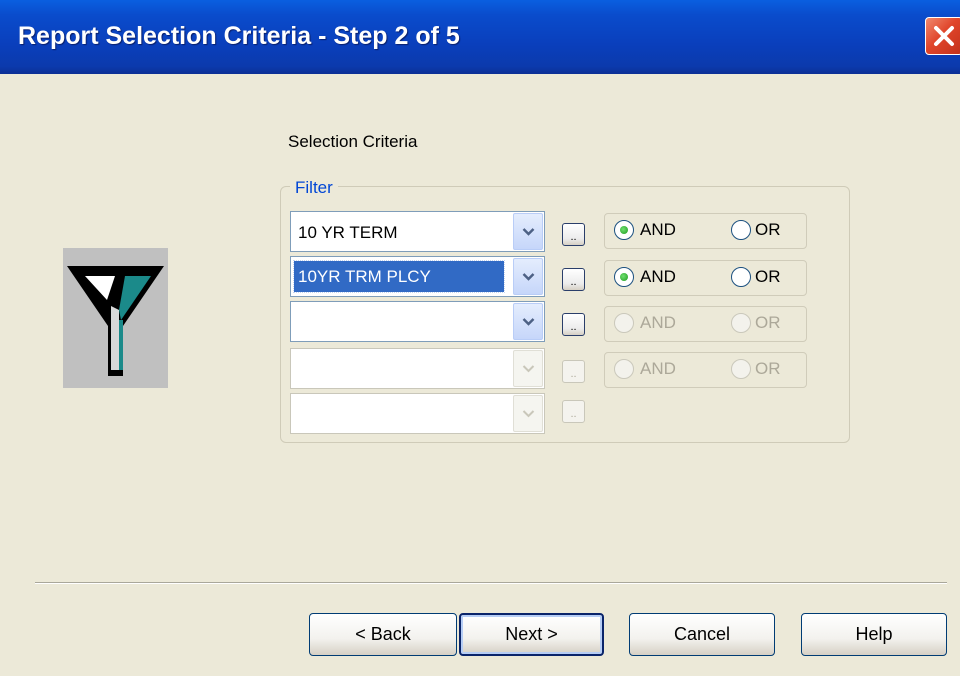  I want to click on filter-combo-4-dropdown-button, so click(528, 368).